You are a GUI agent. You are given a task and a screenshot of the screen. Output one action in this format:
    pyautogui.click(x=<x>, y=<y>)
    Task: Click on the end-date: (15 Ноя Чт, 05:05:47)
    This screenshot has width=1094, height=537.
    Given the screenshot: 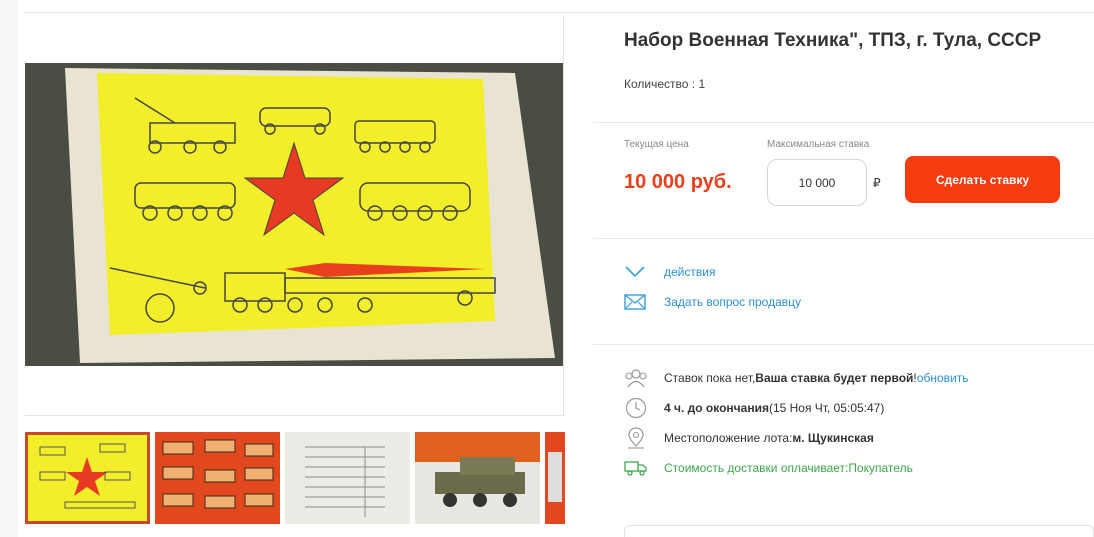 What is the action you would take?
    pyautogui.click(x=826, y=408)
    